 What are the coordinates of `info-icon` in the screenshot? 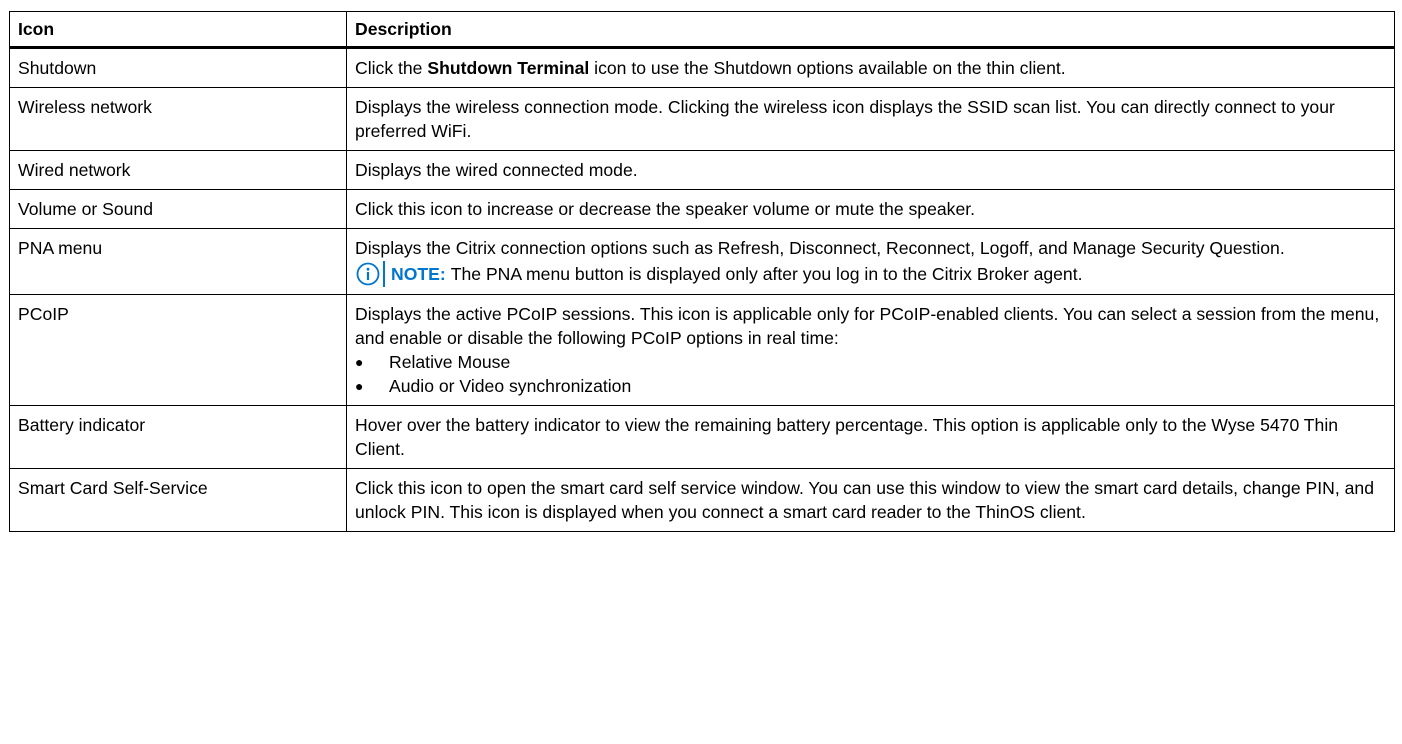 It's located at (368, 274).